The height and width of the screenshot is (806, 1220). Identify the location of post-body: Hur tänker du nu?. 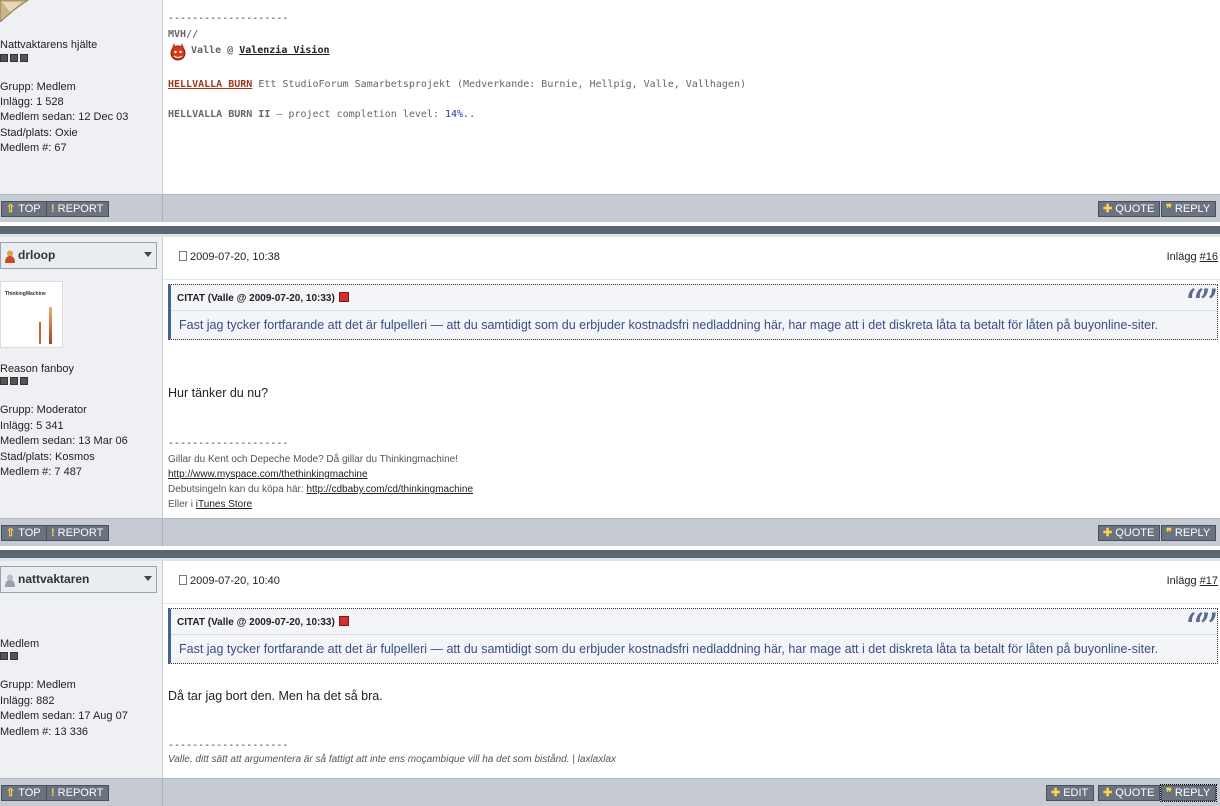
(218, 393).